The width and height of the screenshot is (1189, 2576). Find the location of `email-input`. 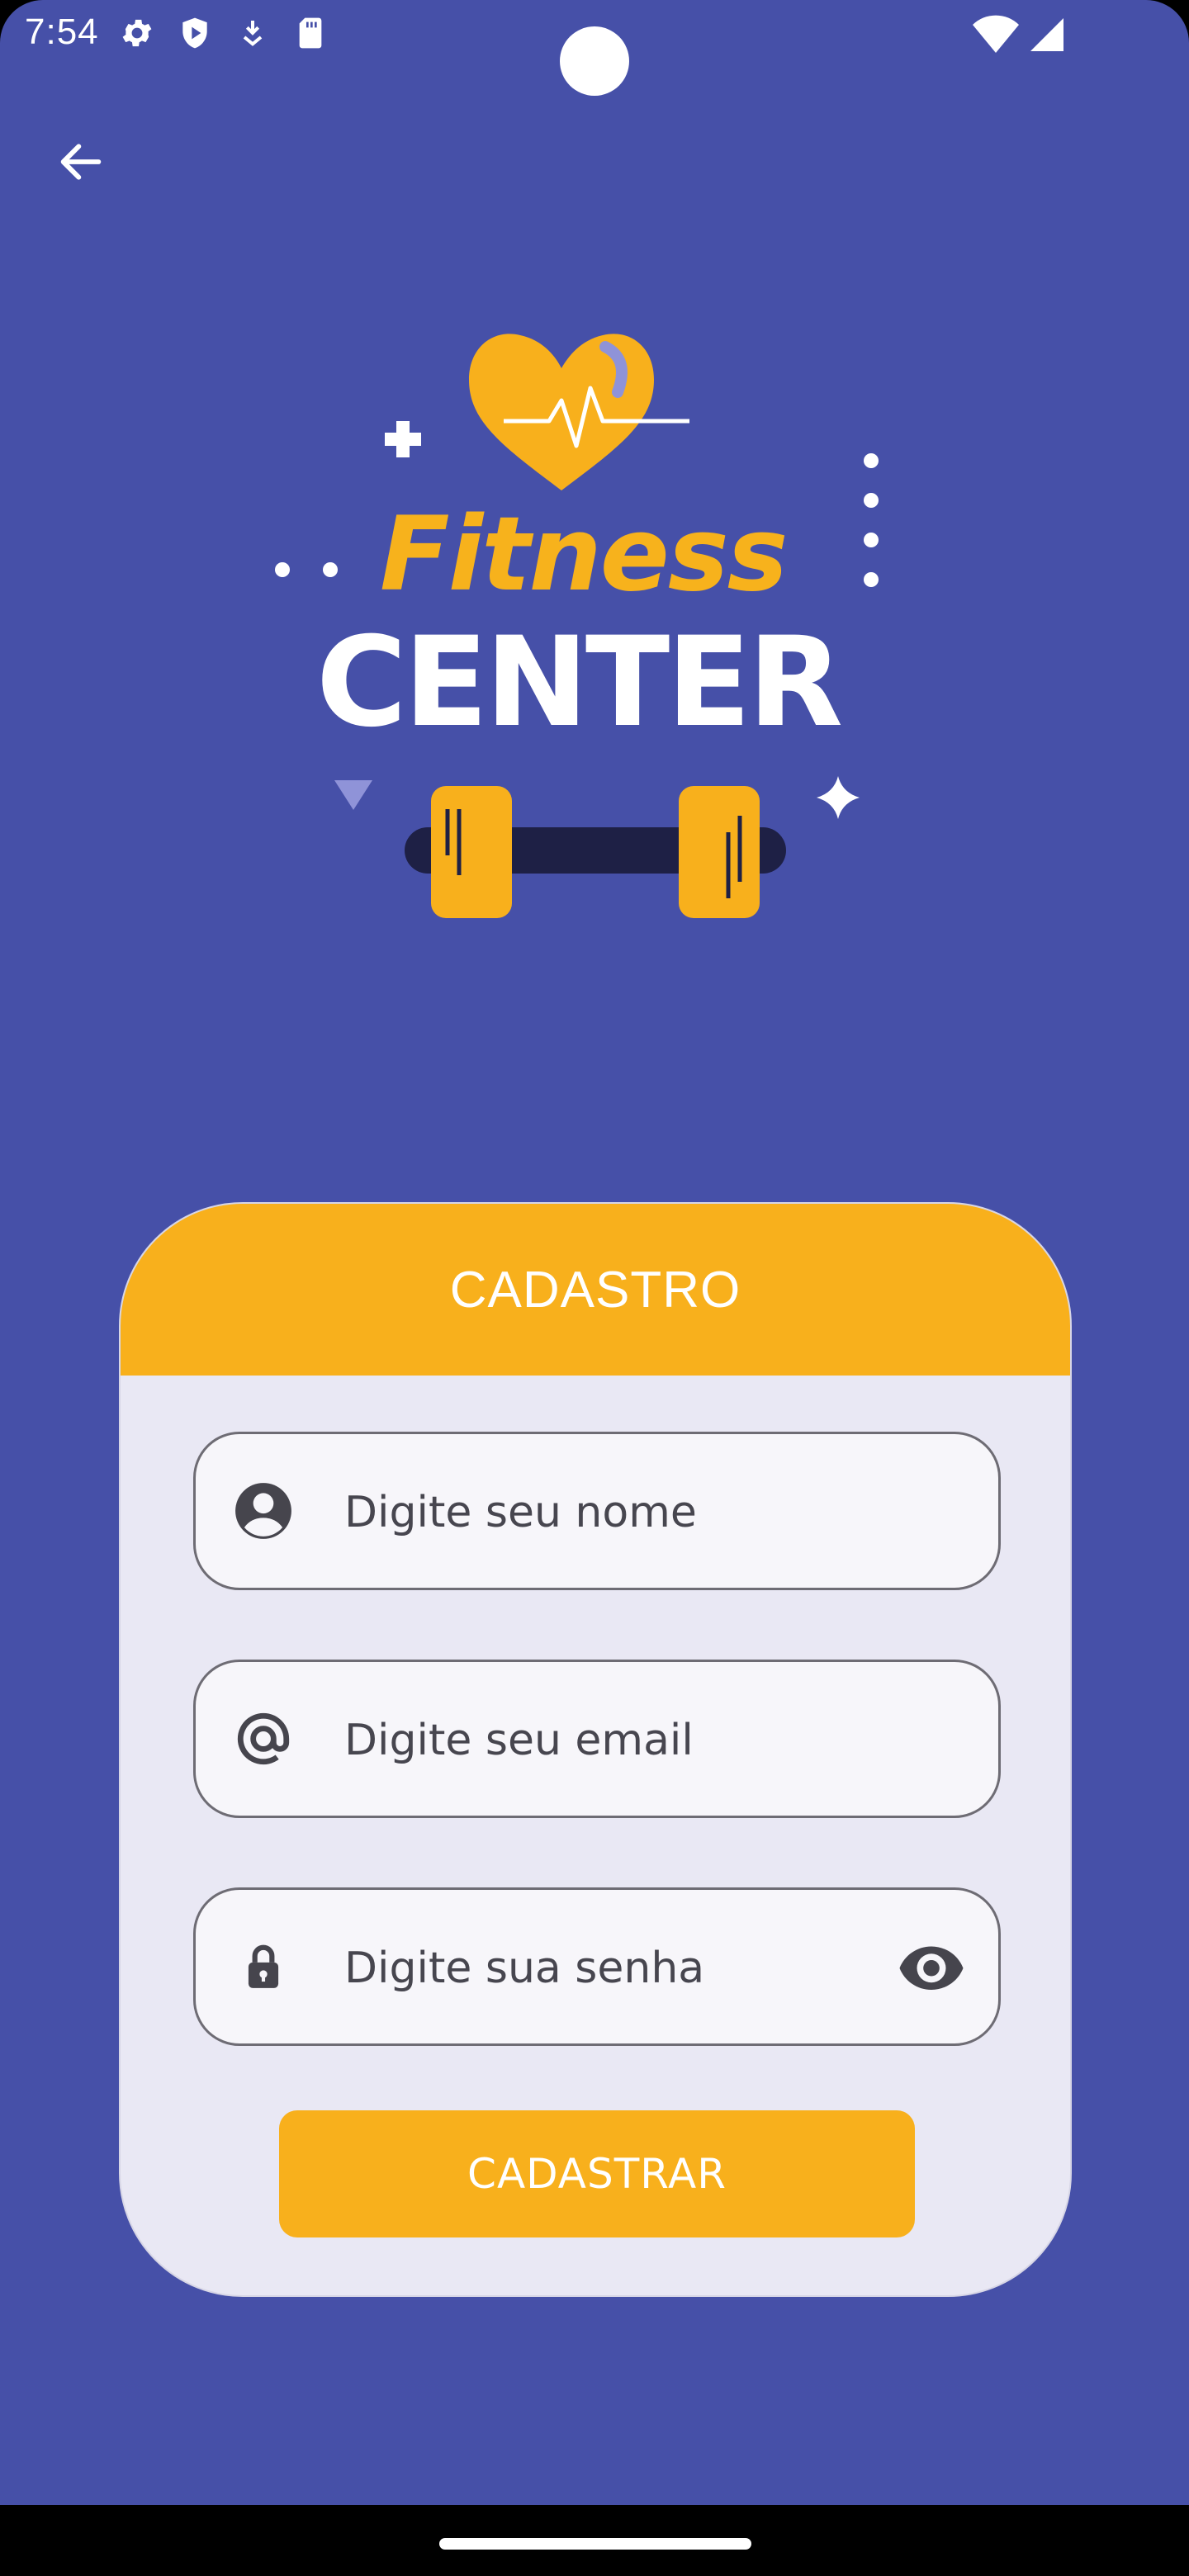

email-input is located at coordinates (608, 1740).